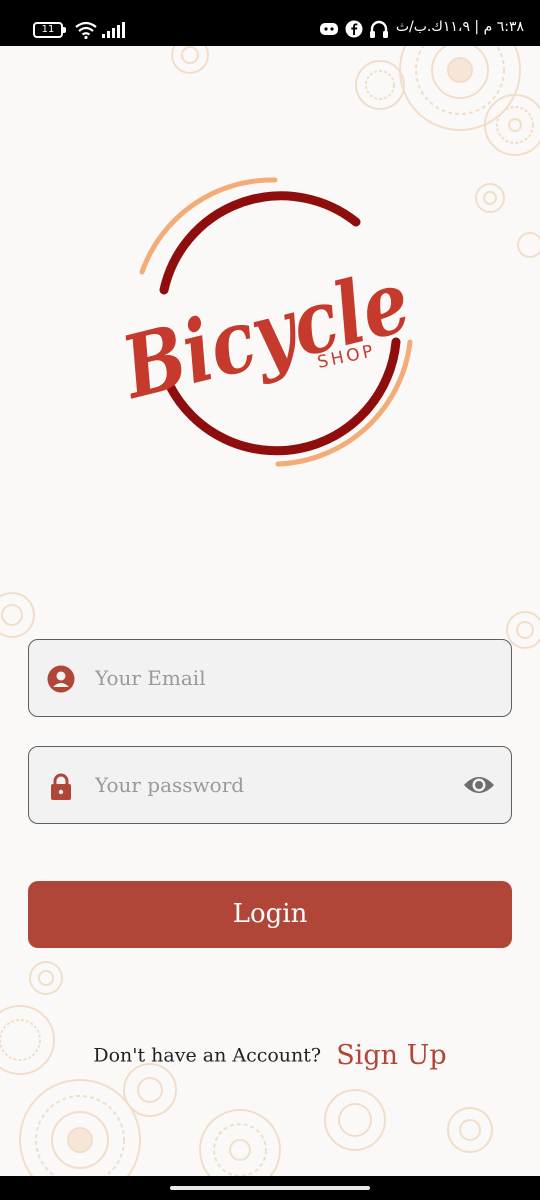 The height and width of the screenshot is (1200, 540). What do you see at coordinates (459, 27) in the screenshot?
I see `status-text: ٦:٣٨ م | ١١،٩ك.ب/ث` at bounding box center [459, 27].